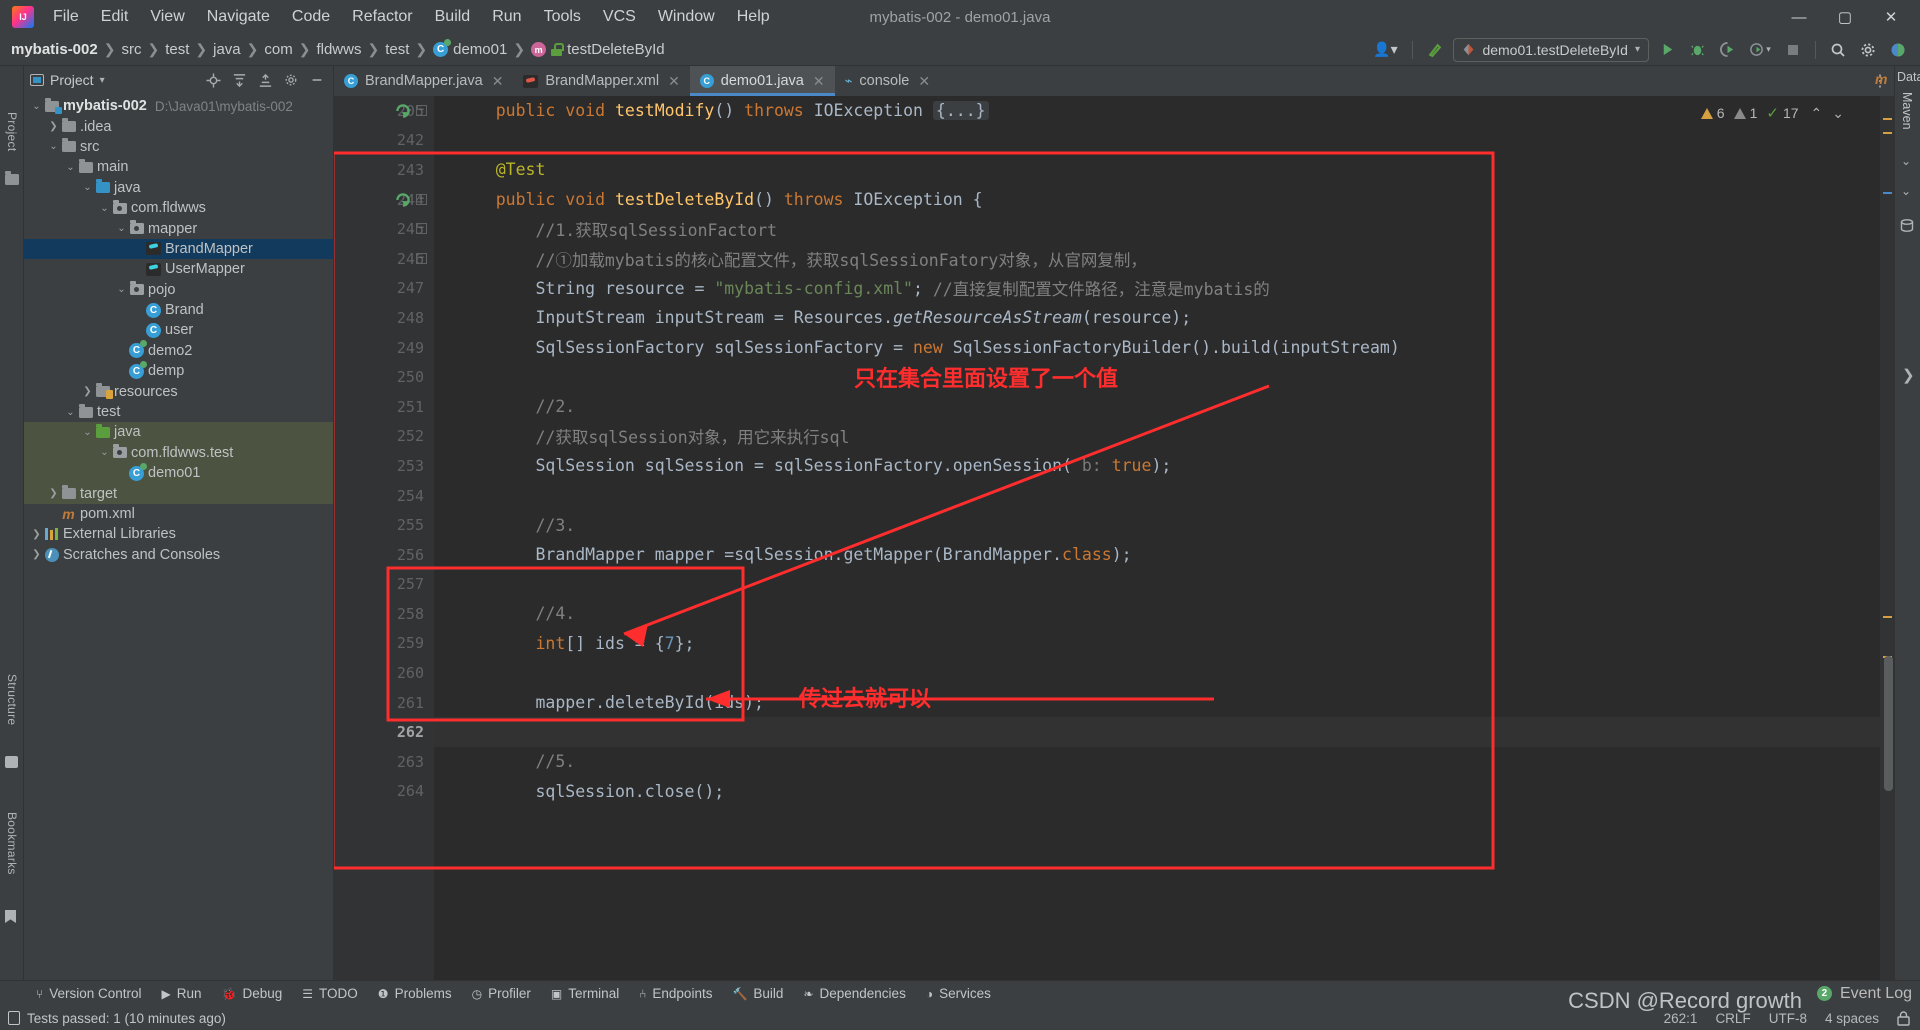 The image size is (1920, 1030). I want to click on gutter-line: 257, so click(384, 585).